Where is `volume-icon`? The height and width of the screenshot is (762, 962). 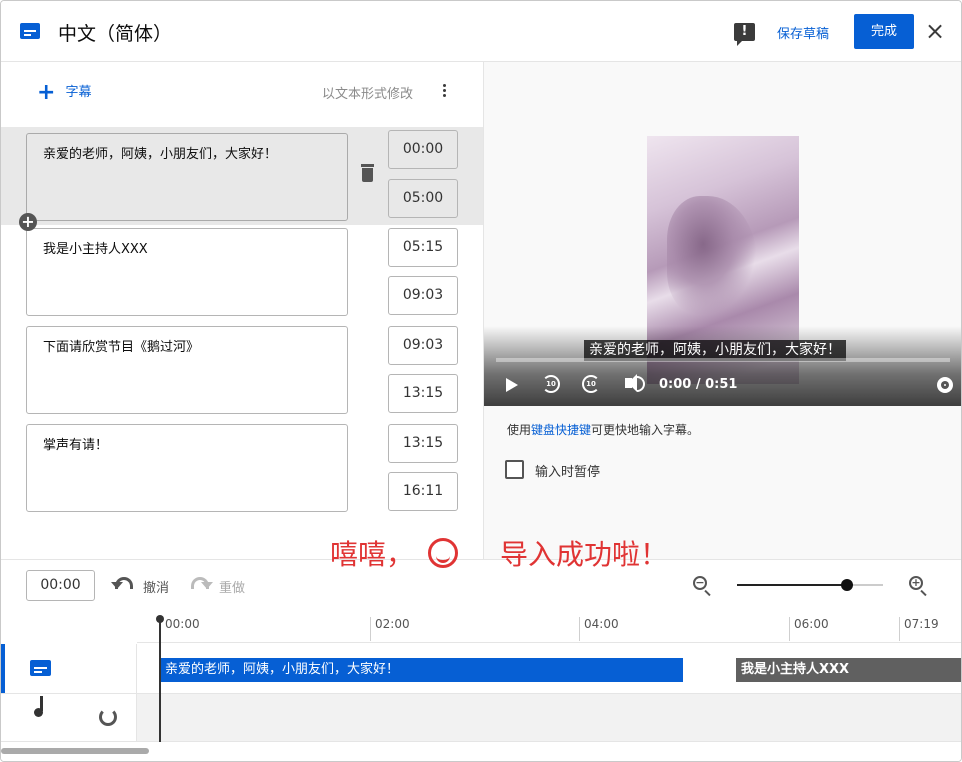 volume-icon is located at coordinates (635, 383).